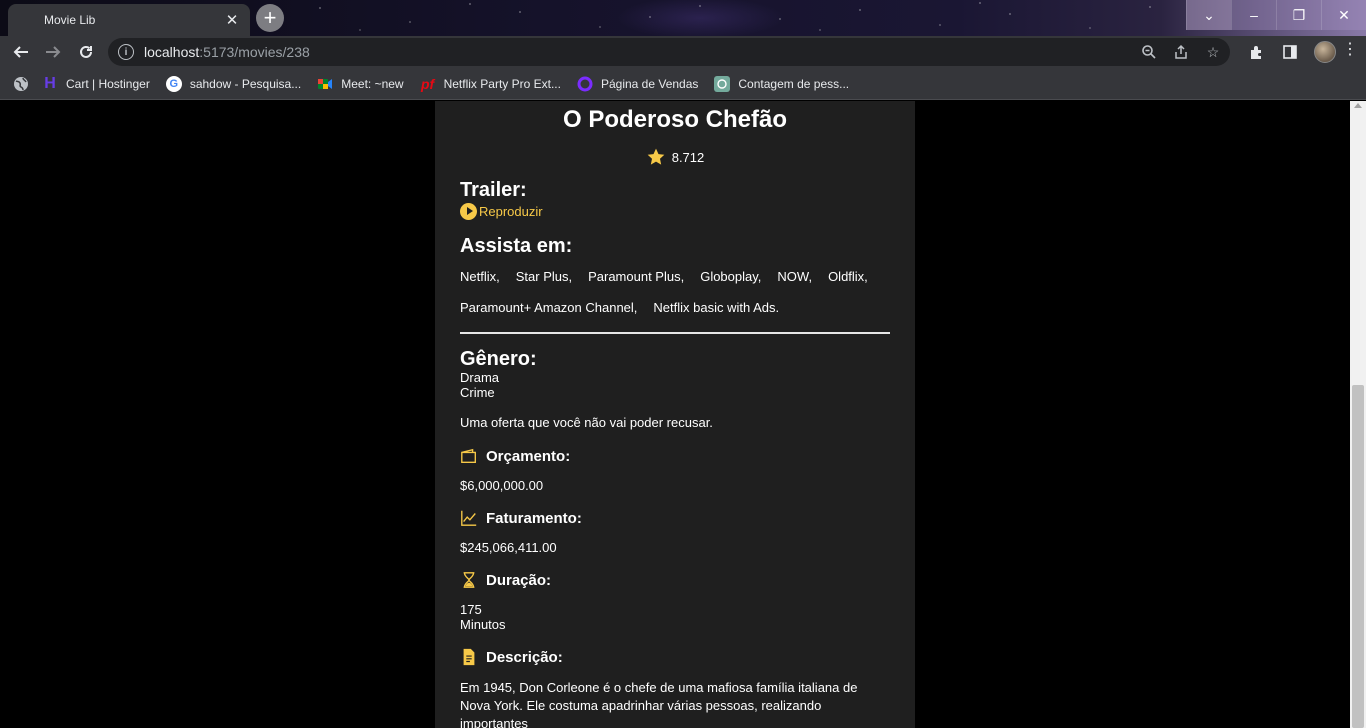 This screenshot has height=728, width=1366. Describe the element at coordinates (1253, 15) in the screenshot. I see `minimize-icon: –` at that location.